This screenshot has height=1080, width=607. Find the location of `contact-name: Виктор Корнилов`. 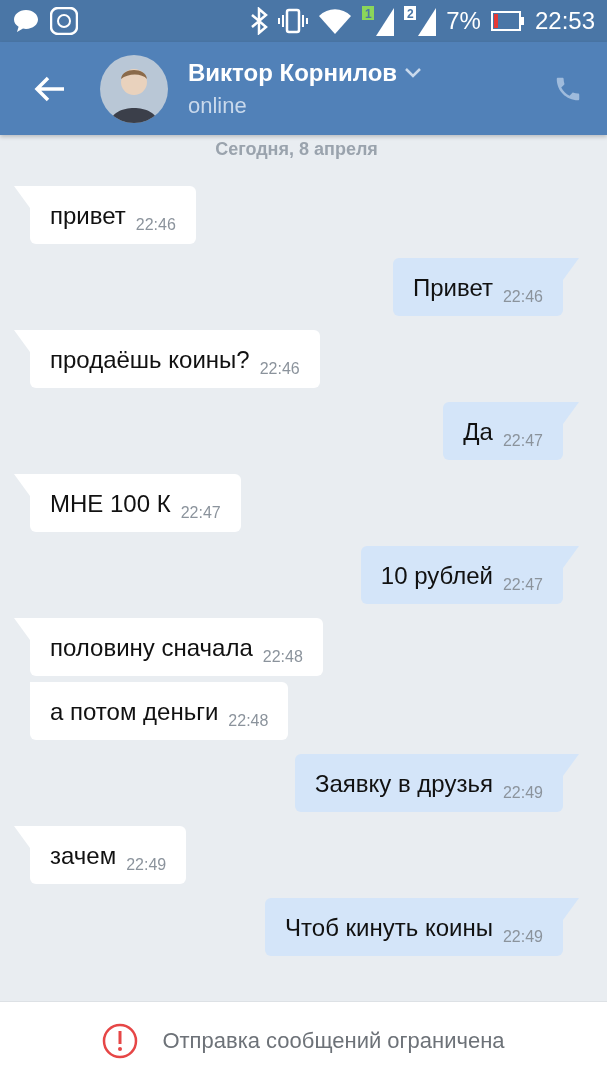

contact-name: Виктор Корнилов is located at coordinates (368, 72).